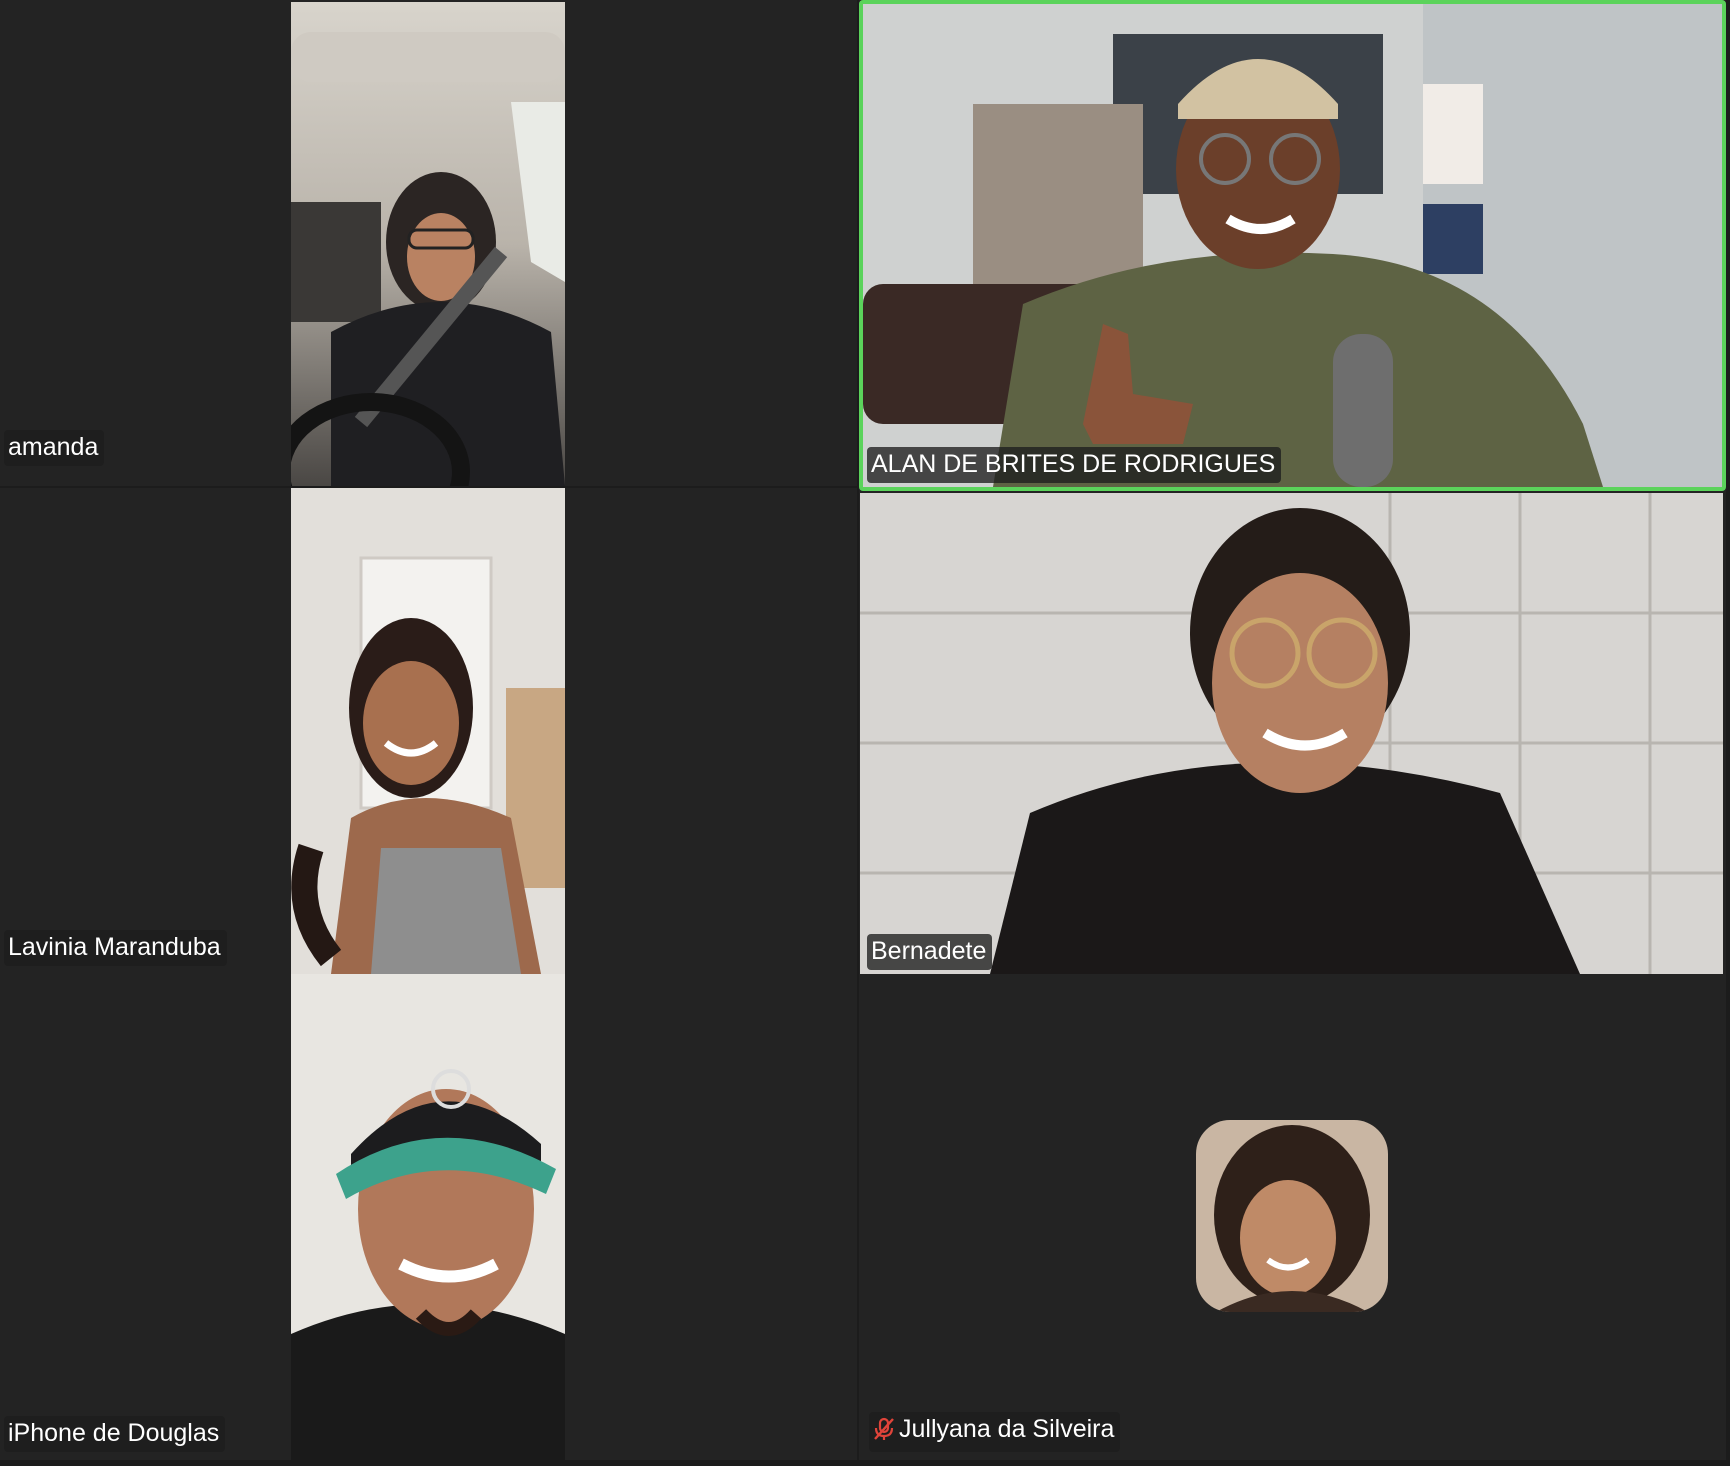 The height and width of the screenshot is (1466, 1730). I want to click on participant-name: Jullyana da Silveira, so click(1007, 1429).